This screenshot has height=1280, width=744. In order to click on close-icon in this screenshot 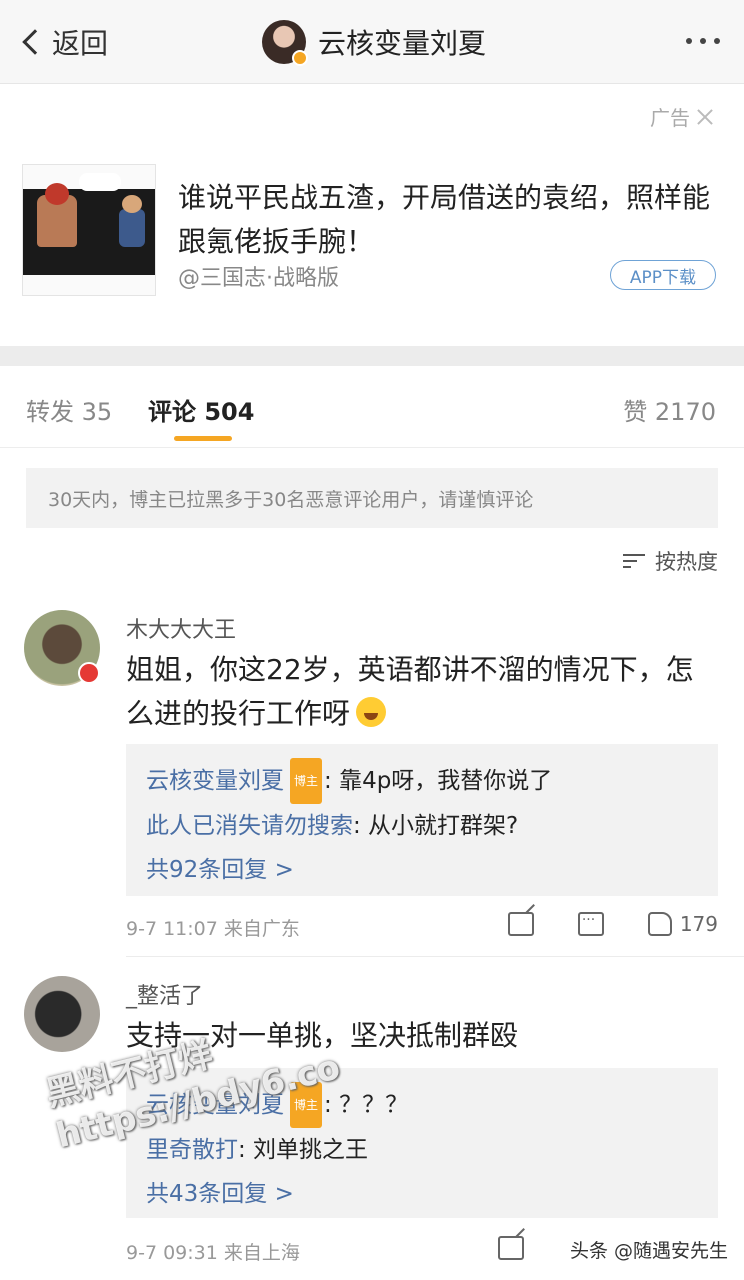, I will do `click(705, 117)`.